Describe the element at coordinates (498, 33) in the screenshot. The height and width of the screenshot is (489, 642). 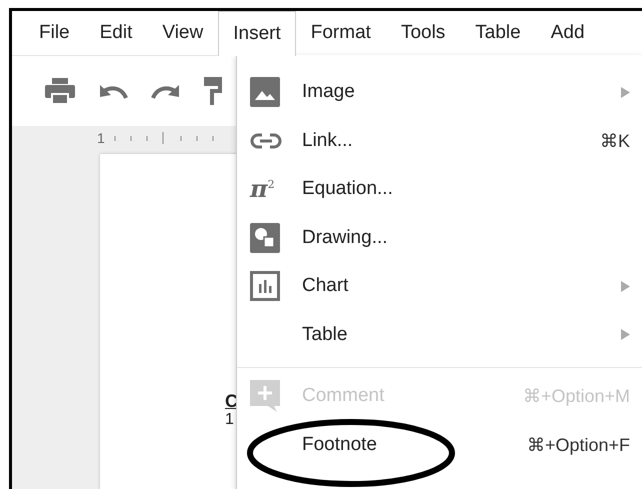
I see `menu-item: Table` at that location.